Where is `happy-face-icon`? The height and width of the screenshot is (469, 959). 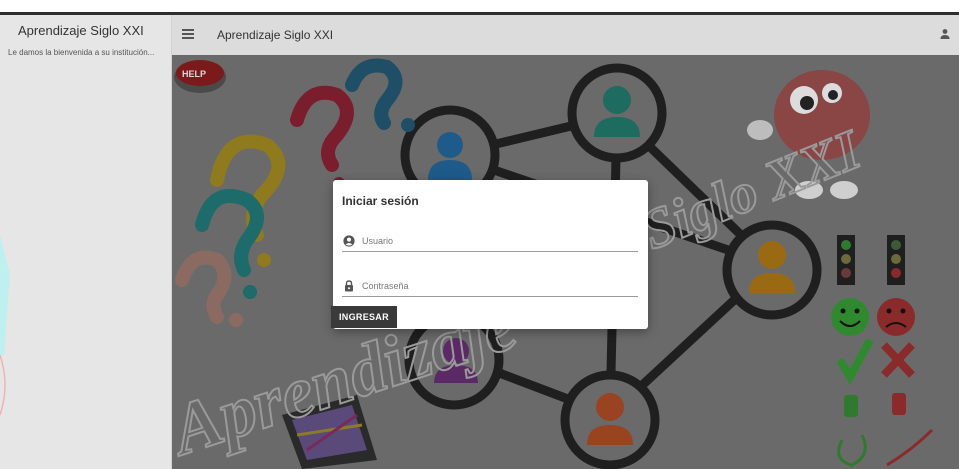
happy-face-icon is located at coordinates (850, 317).